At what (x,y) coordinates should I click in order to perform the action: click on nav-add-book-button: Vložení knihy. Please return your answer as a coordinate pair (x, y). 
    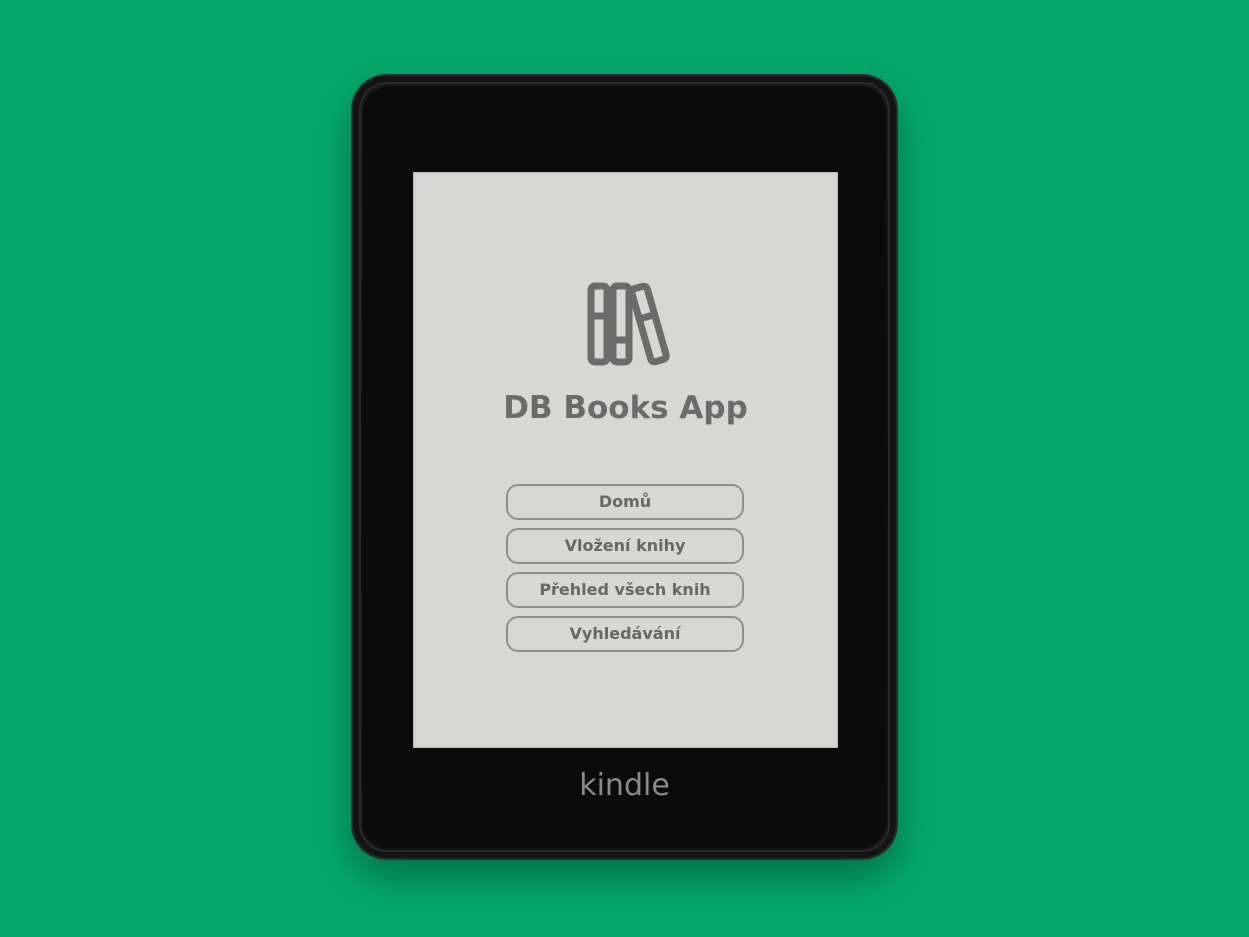
    Looking at the image, I should click on (625, 546).